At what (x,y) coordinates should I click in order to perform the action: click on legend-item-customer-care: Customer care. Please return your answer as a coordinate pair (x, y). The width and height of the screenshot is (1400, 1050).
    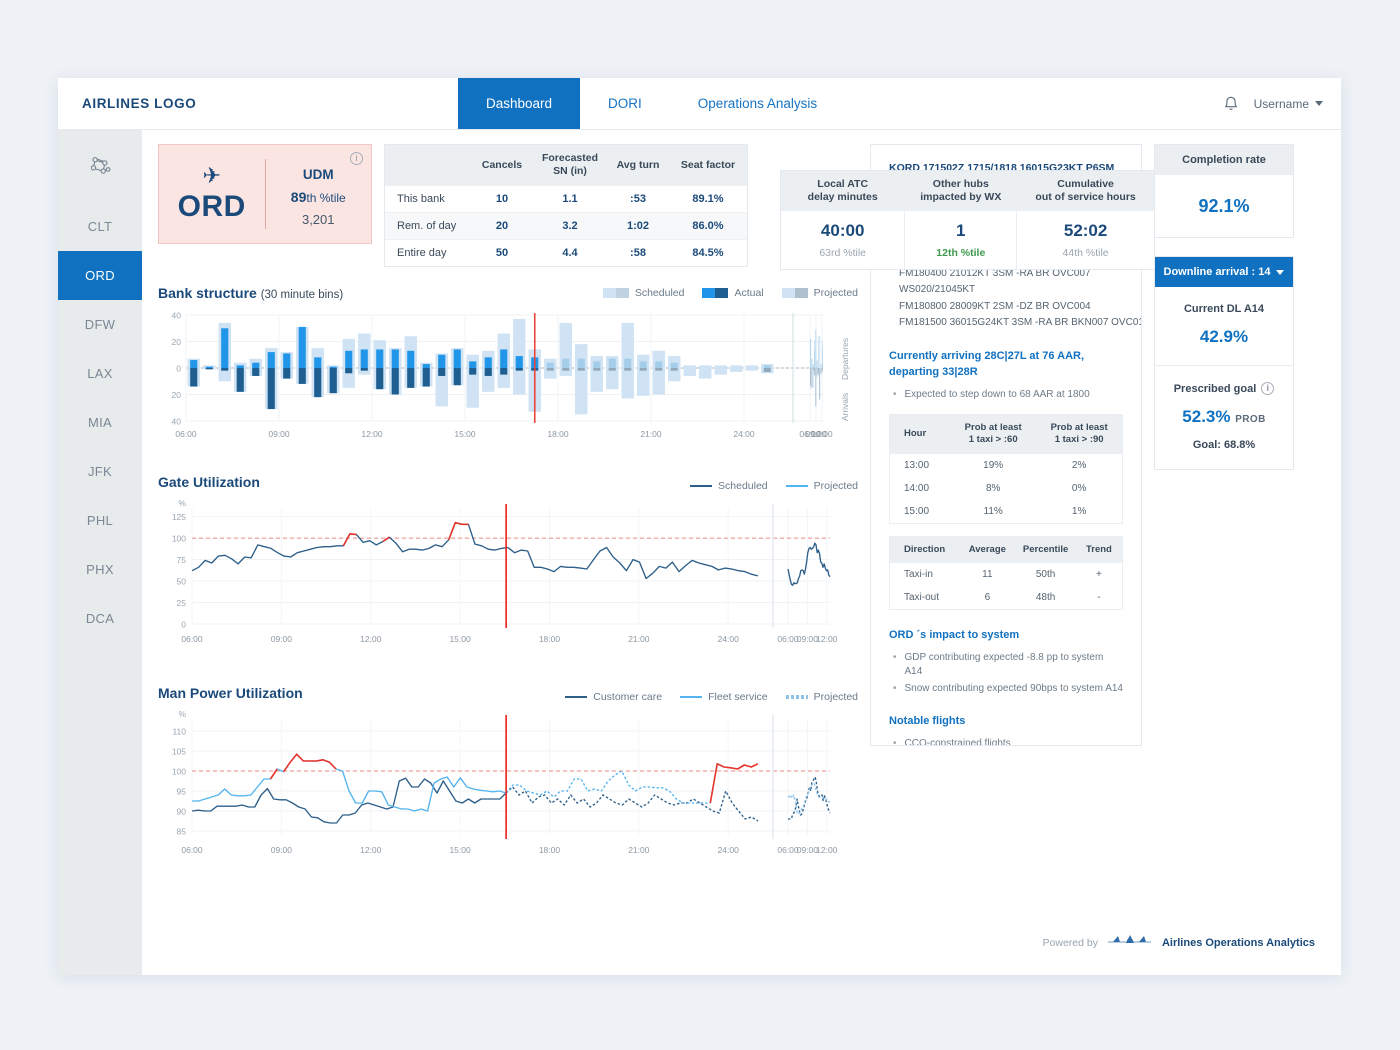
    Looking at the image, I should click on (613, 697).